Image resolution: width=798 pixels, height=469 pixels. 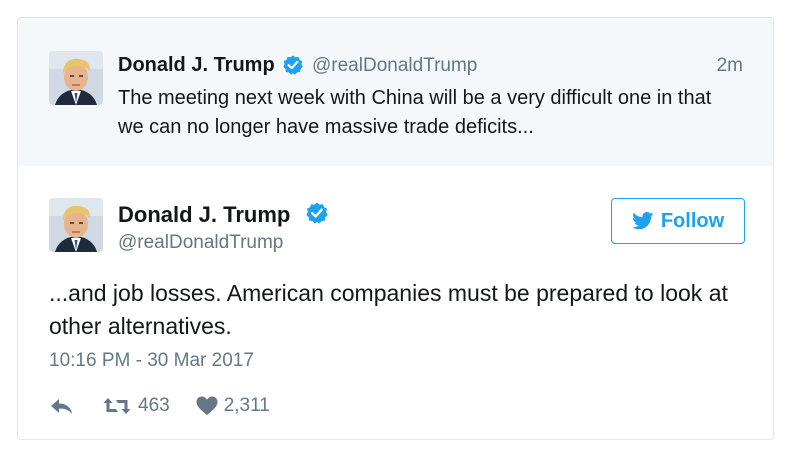 What do you see at coordinates (692, 220) in the screenshot?
I see `follow-label: Follow` at bounding box center [692, 220].